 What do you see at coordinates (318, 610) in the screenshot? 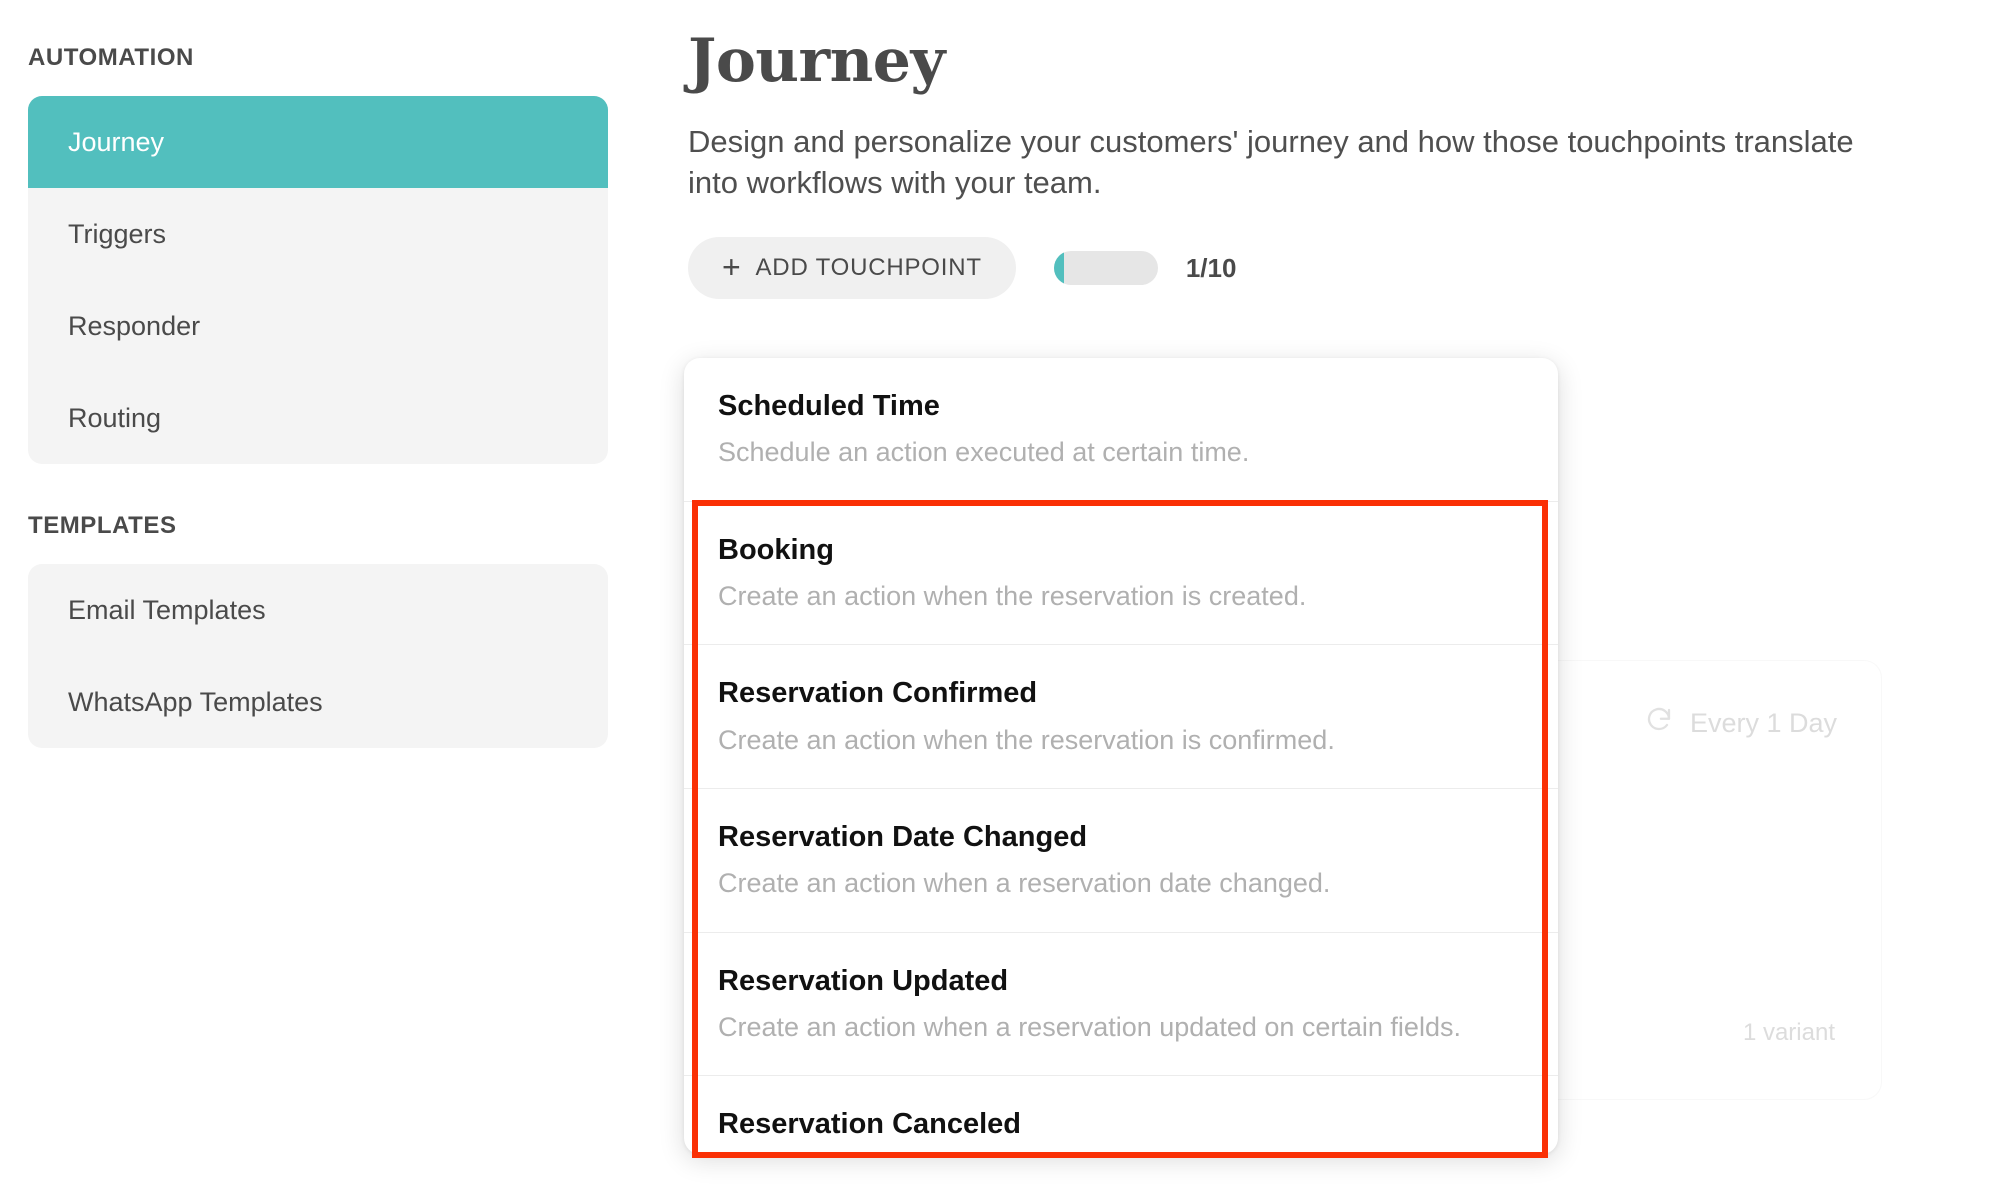
I see `sidebar-item-email-templates: Email Templates` at bounding box center [318, 610].